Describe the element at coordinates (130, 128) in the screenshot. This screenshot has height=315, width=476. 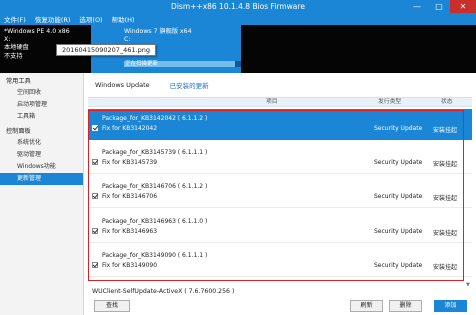
I see `update-description: Fix for KB3142042` at that location.